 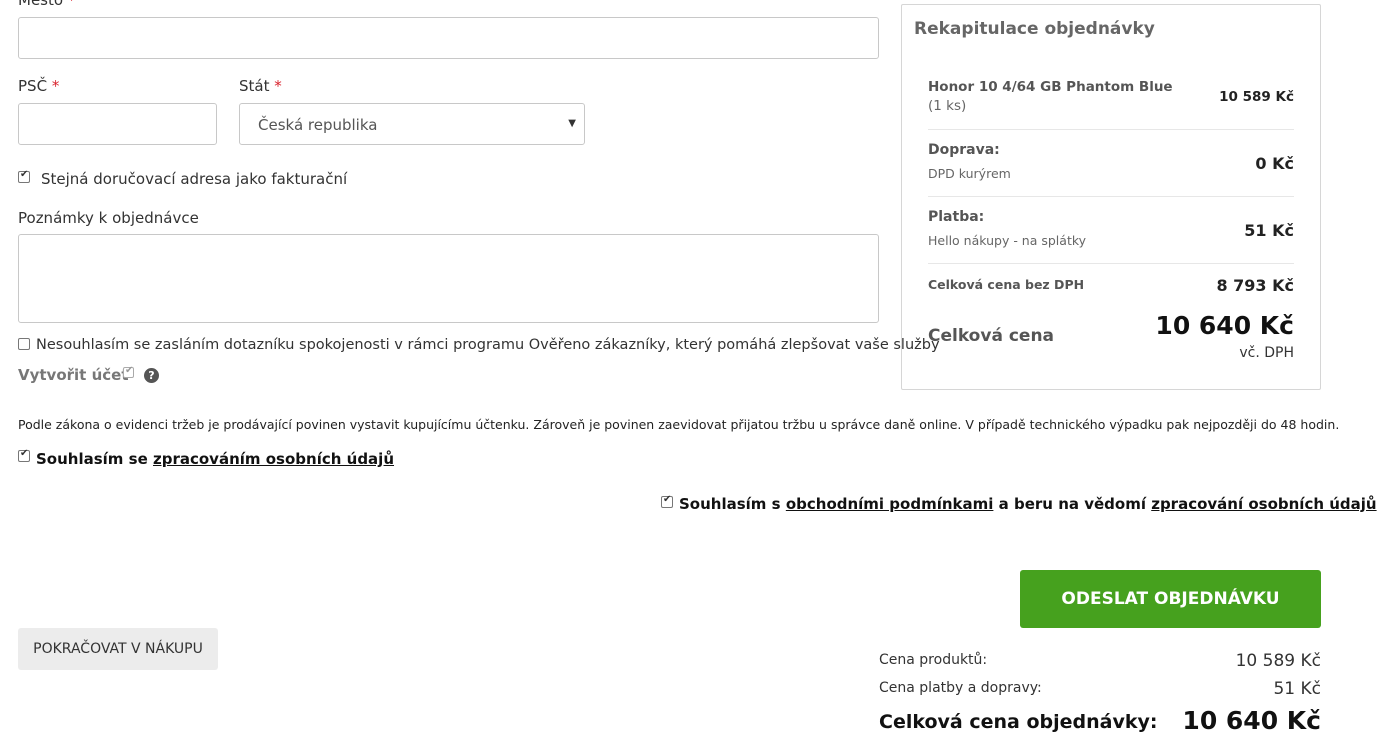 What do you see at coordinates (92, 459) in the screenshot?
I see `consent-prefix: Souhlasím se` at bounding box center [92, 459].